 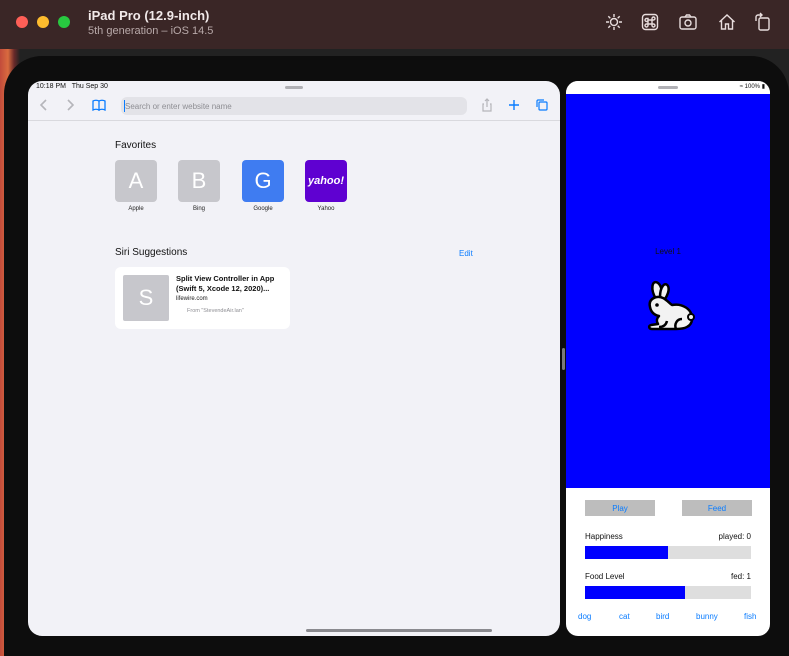 What do you see at coordinates (605, 576) in the screenshot?
I see `food-level-label: Food Level` at bounding box center [605, 576].